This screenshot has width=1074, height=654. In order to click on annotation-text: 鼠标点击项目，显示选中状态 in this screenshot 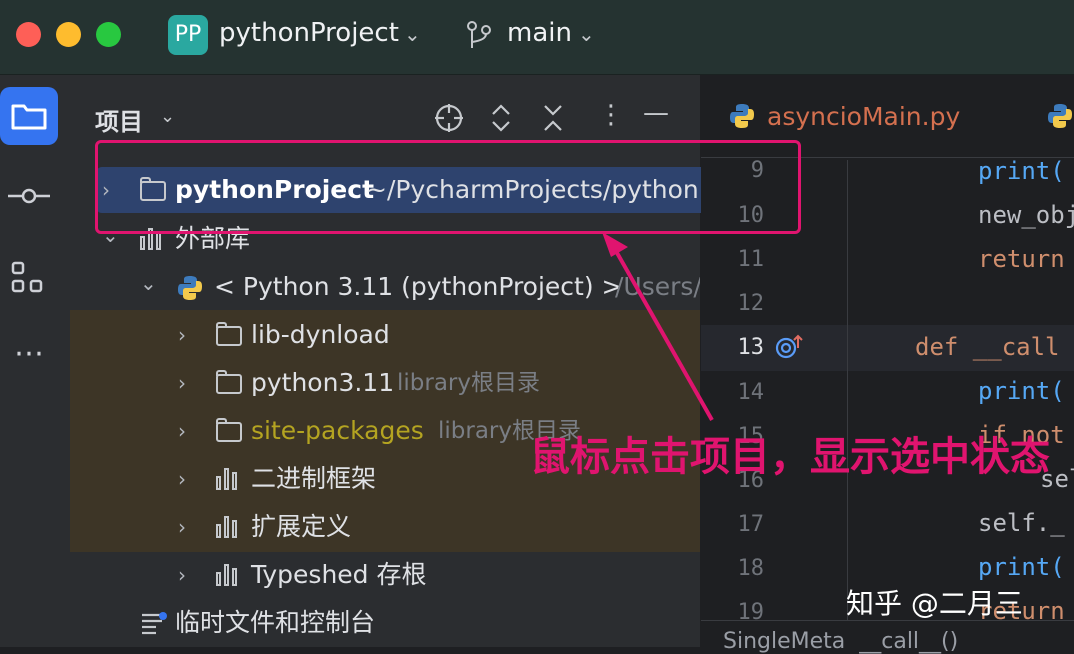, I will do `click(790, 457)`.